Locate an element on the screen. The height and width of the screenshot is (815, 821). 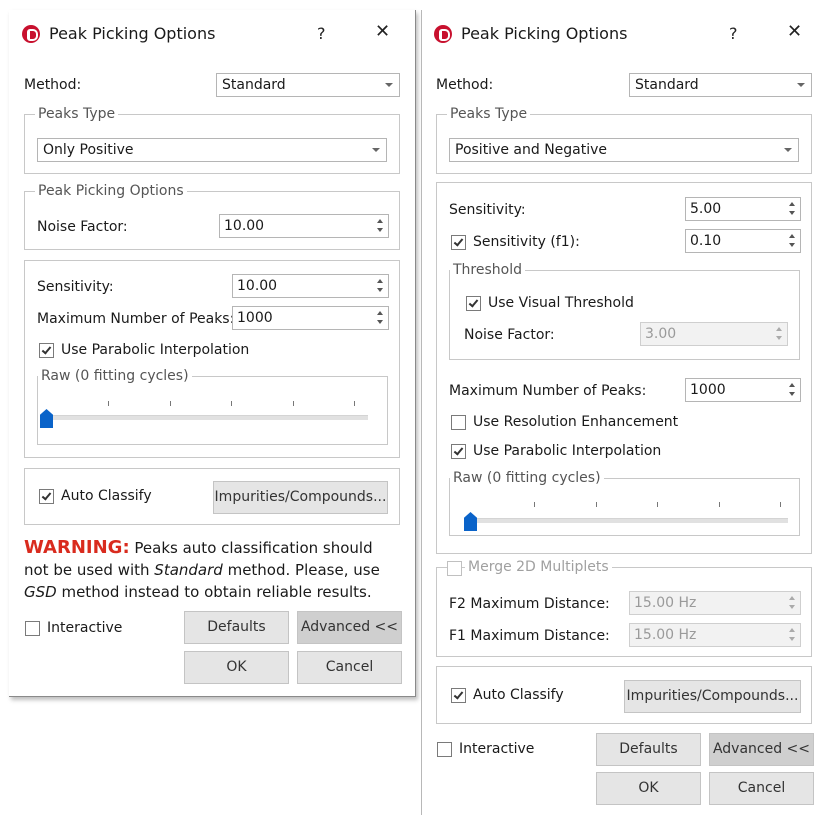
dialog-title: Peak Picking Options is located at coordinates (132, 33).